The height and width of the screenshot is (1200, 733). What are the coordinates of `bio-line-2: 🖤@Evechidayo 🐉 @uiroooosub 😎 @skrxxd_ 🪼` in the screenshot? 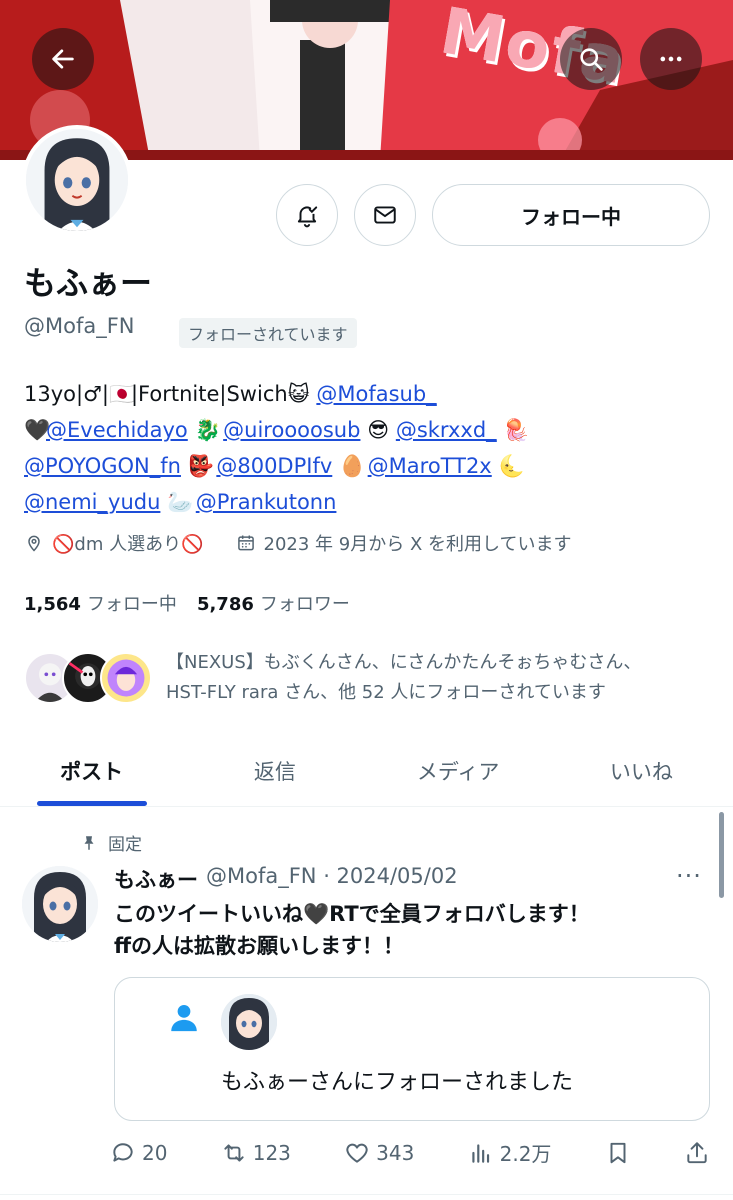 It's located at (374, 430).